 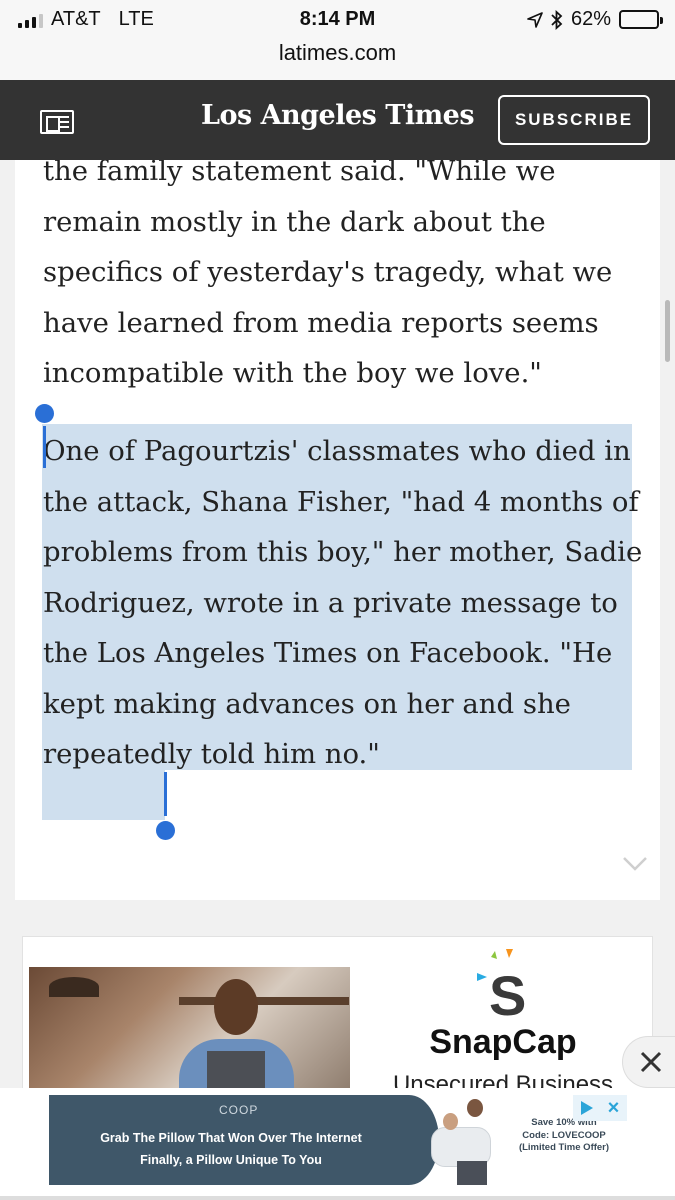 I want to click on chevron-down-icon, so click(x=635, y=863).